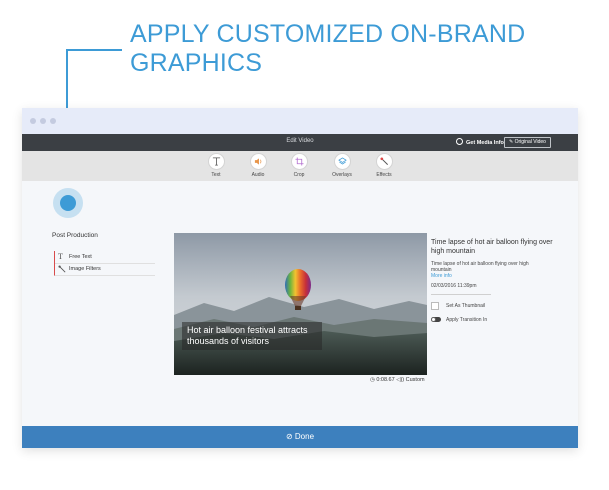 This screenshot has height=490, width=609. What do you see at coordinates (53, 121) in the screenshot?
I see `window-dot-maximize` at bounding box center [53, 121].